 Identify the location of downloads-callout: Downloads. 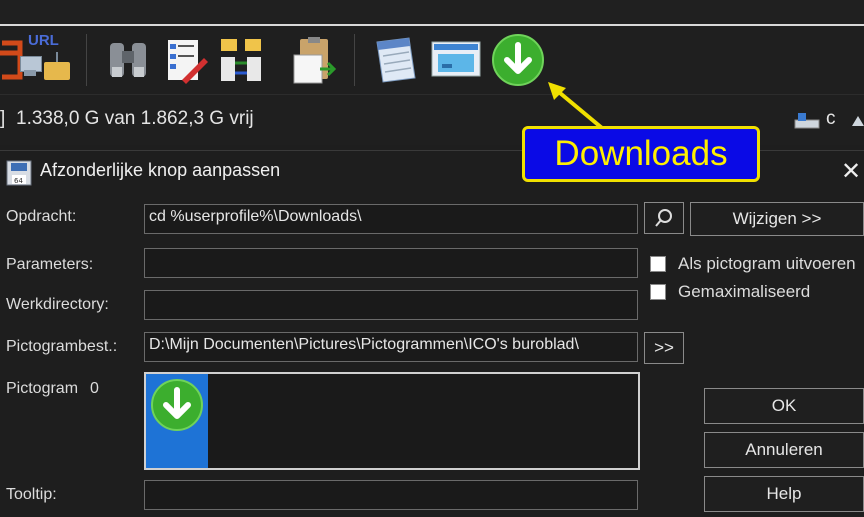
(641, 154).